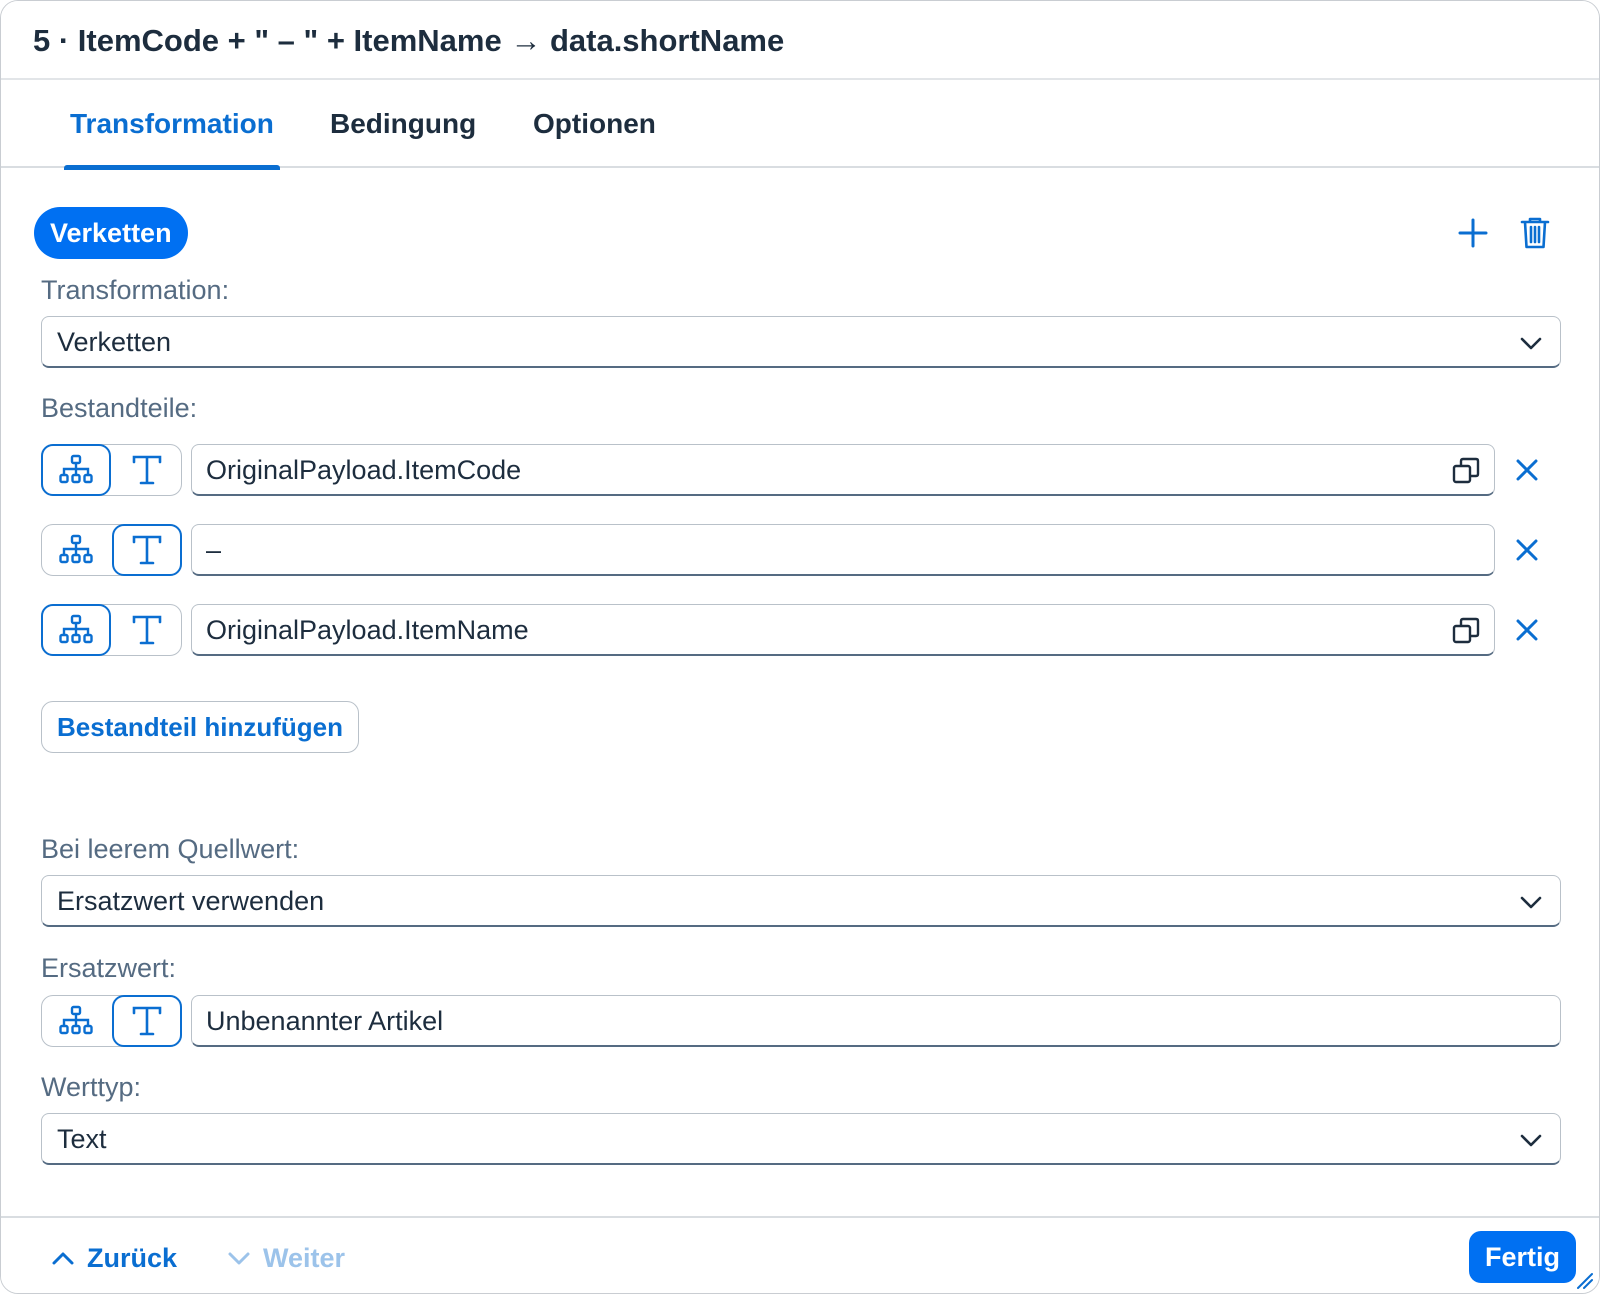 Image resolution: width=1600 pixels, height=1294 pixels. I want to click on remove-component-2-button, so click(1527, 550).